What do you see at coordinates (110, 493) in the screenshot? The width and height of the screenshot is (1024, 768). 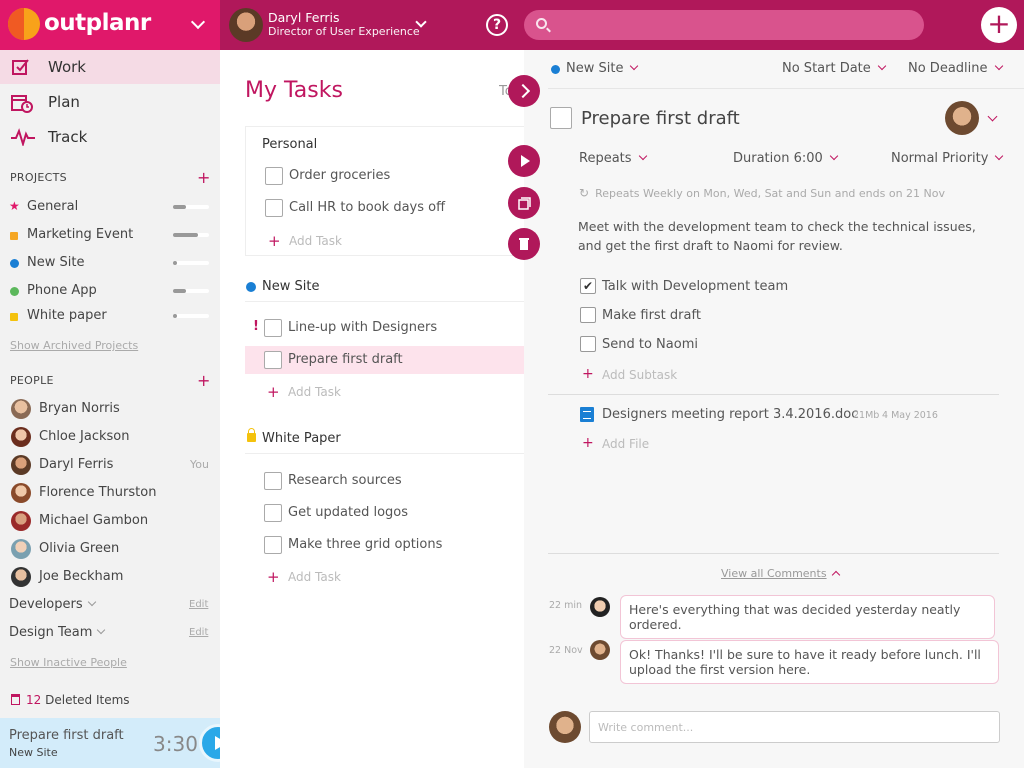 I see `person-item: Florence Thurston` at bounding box center [110, 493].